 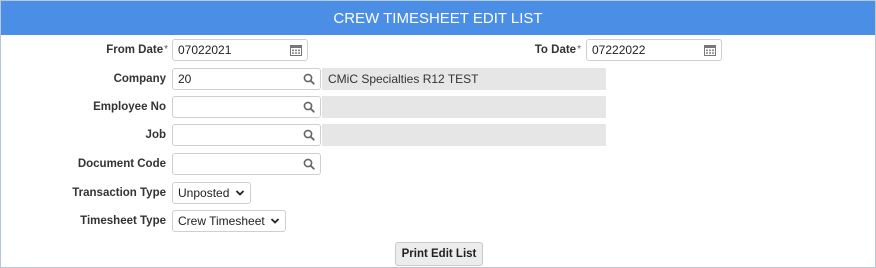 What do you see at coordinates (137, 50) in the screenshot?
I see `from-date-label: From Date*` at bounding box center [137, 50].